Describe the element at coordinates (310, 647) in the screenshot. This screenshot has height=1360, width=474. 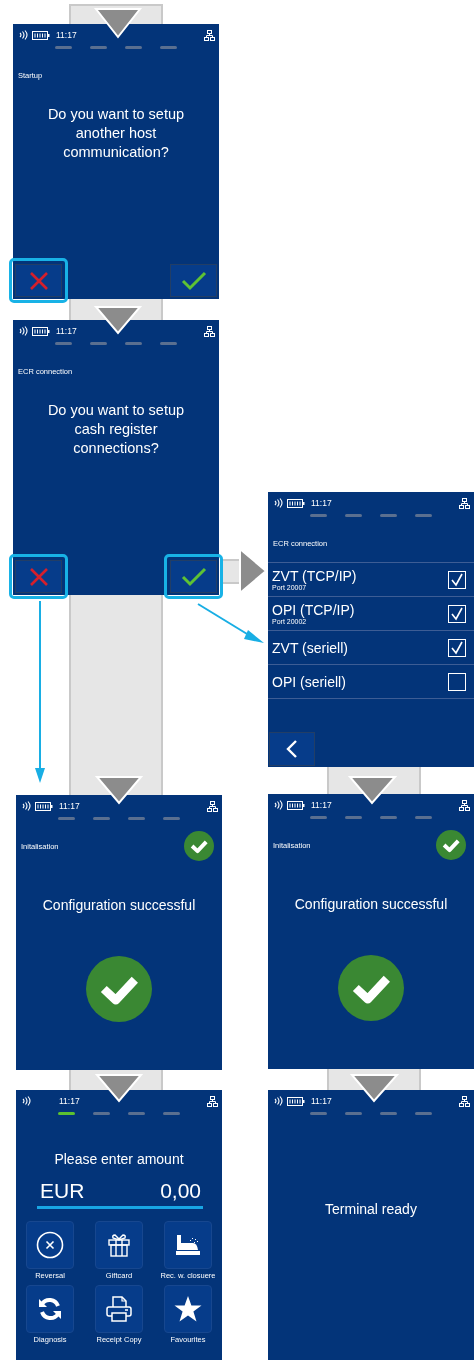
I see `option-label: ZVT (seriell)` at that location.